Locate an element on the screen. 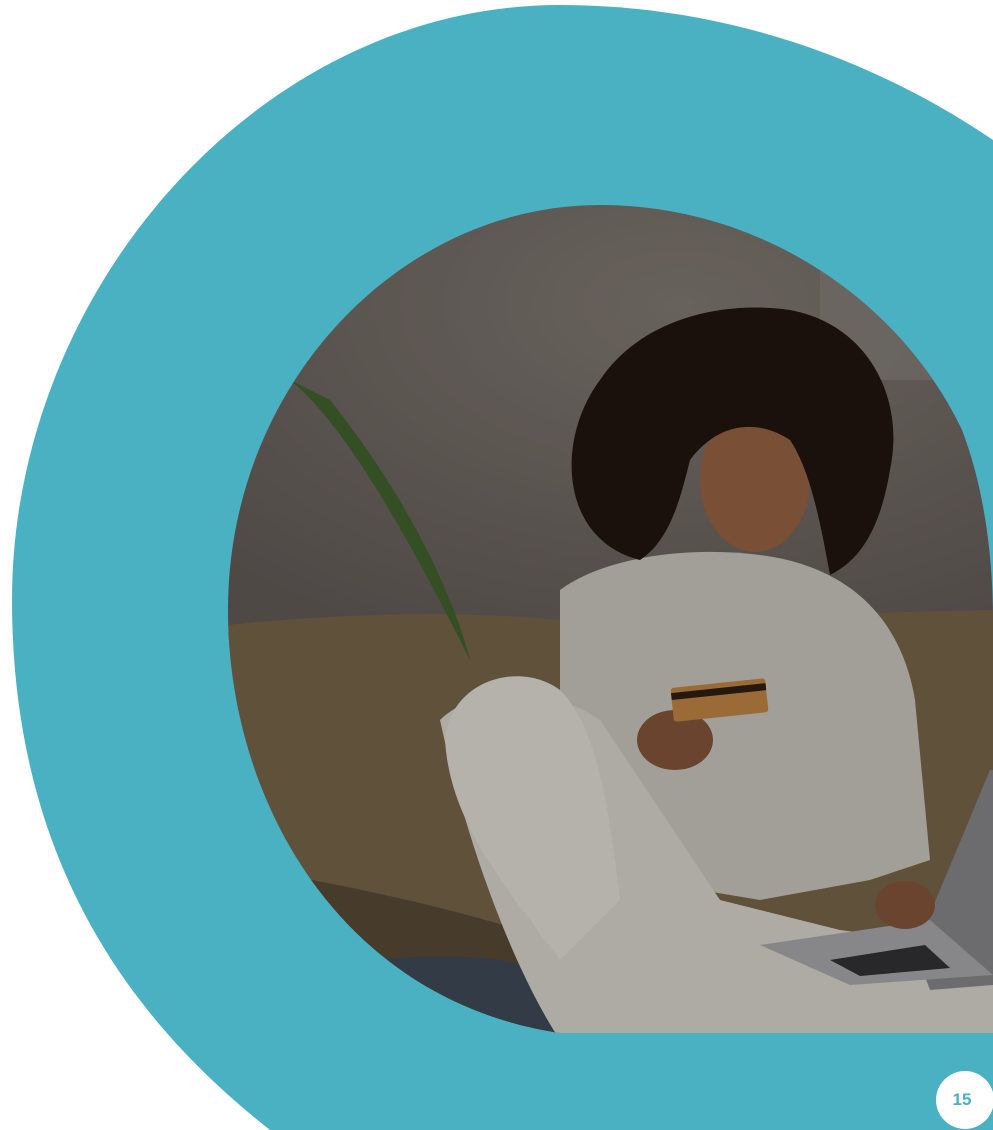  page-number: 15 is located at coordinates (962, 1099).